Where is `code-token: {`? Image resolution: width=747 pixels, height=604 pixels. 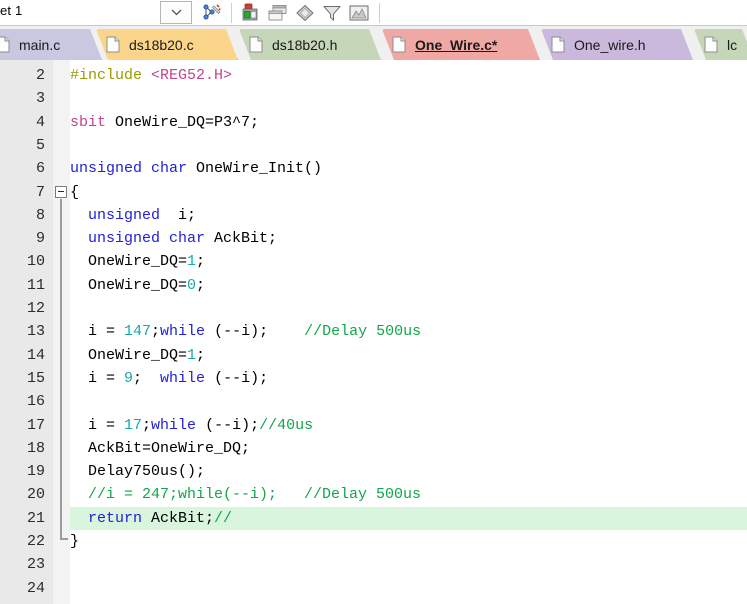
code-token: { is located at coordinates (75, 192).